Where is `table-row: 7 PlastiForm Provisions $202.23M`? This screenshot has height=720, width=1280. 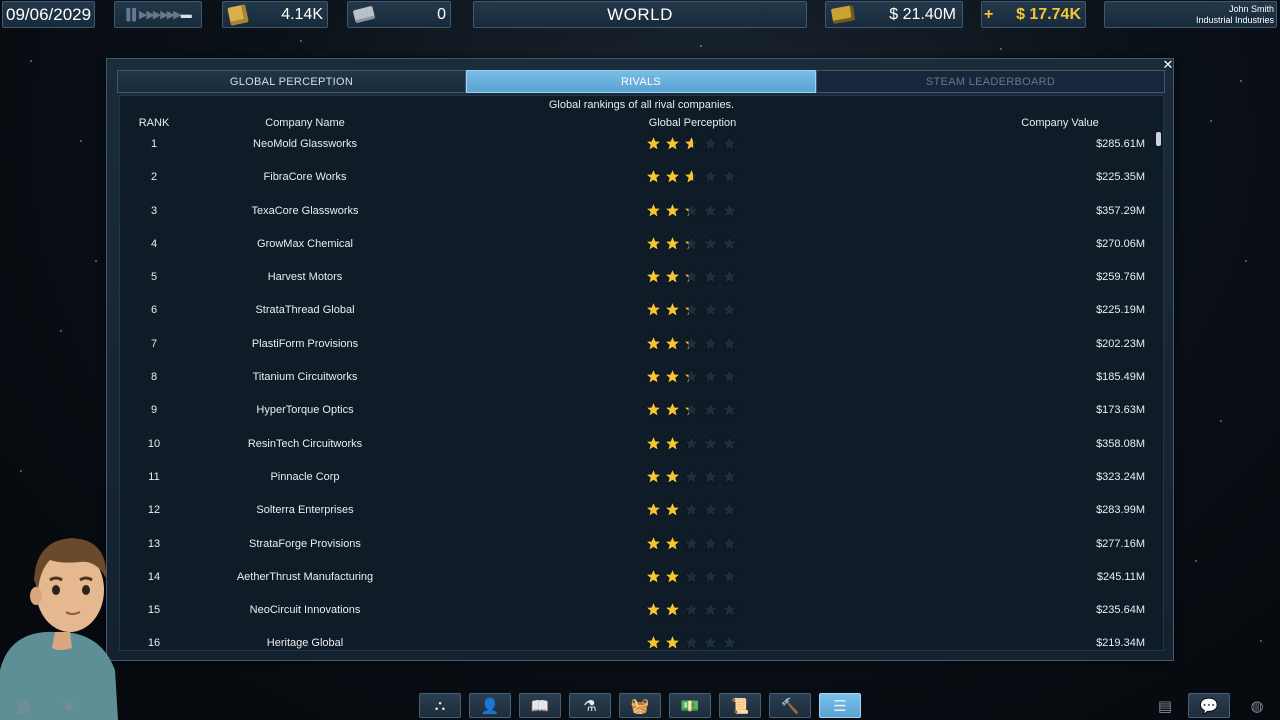 table-row: 7 PlastiForm Provisions $202.23M is located at coordinates (637, 348).